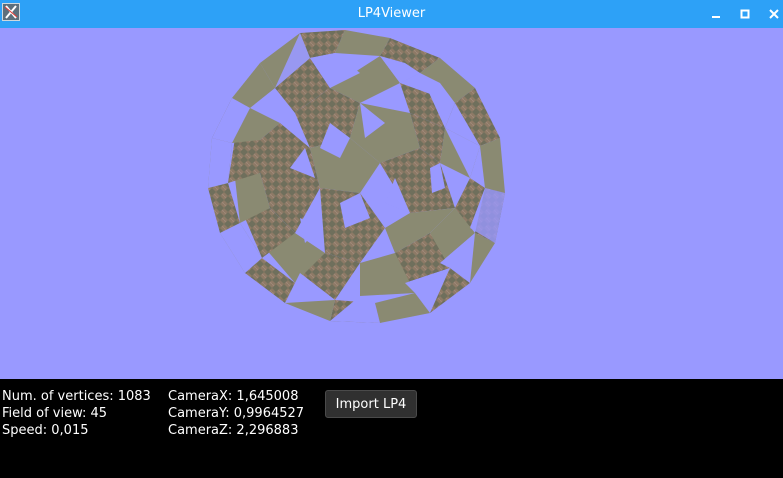 The width and height of the screenshot is (783, 478). Describe the element at coordinates (233, 430) in the screenshot. I see `camera-z: CameraZ: 2,296883` at that location.